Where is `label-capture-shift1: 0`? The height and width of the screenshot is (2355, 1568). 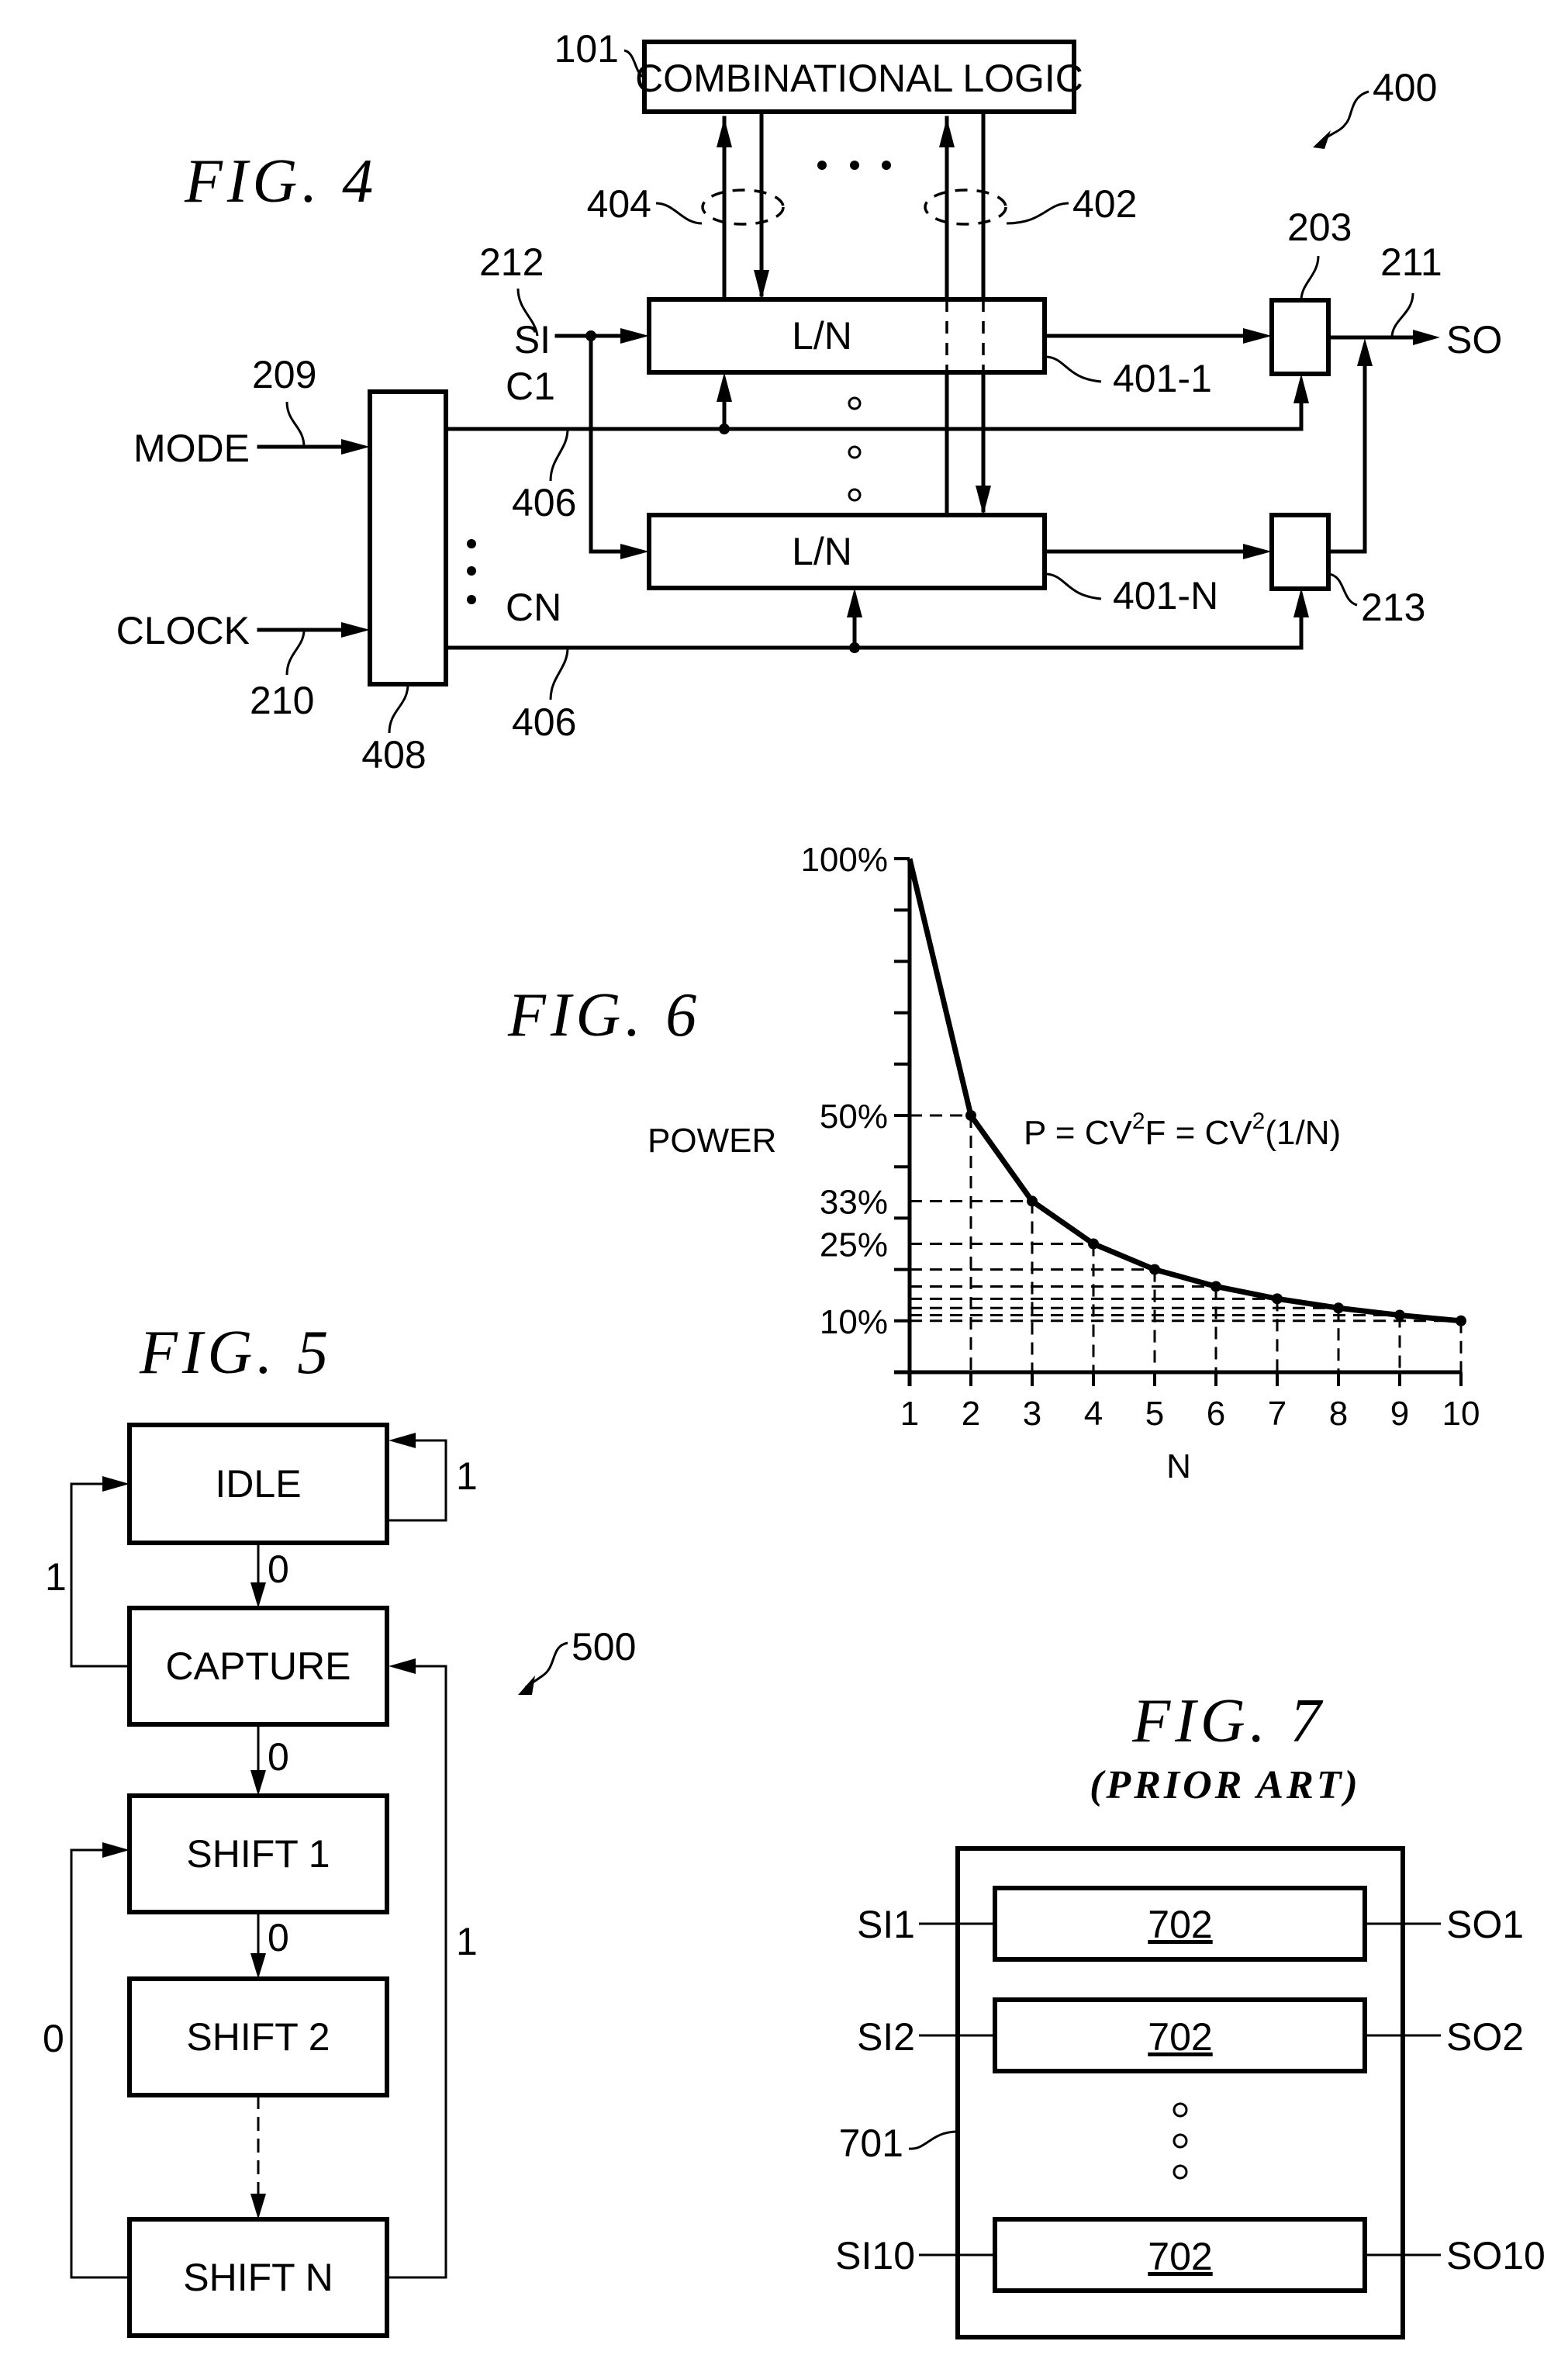
label-capture-shift1: 0 is located at coordinates (278, 1757).